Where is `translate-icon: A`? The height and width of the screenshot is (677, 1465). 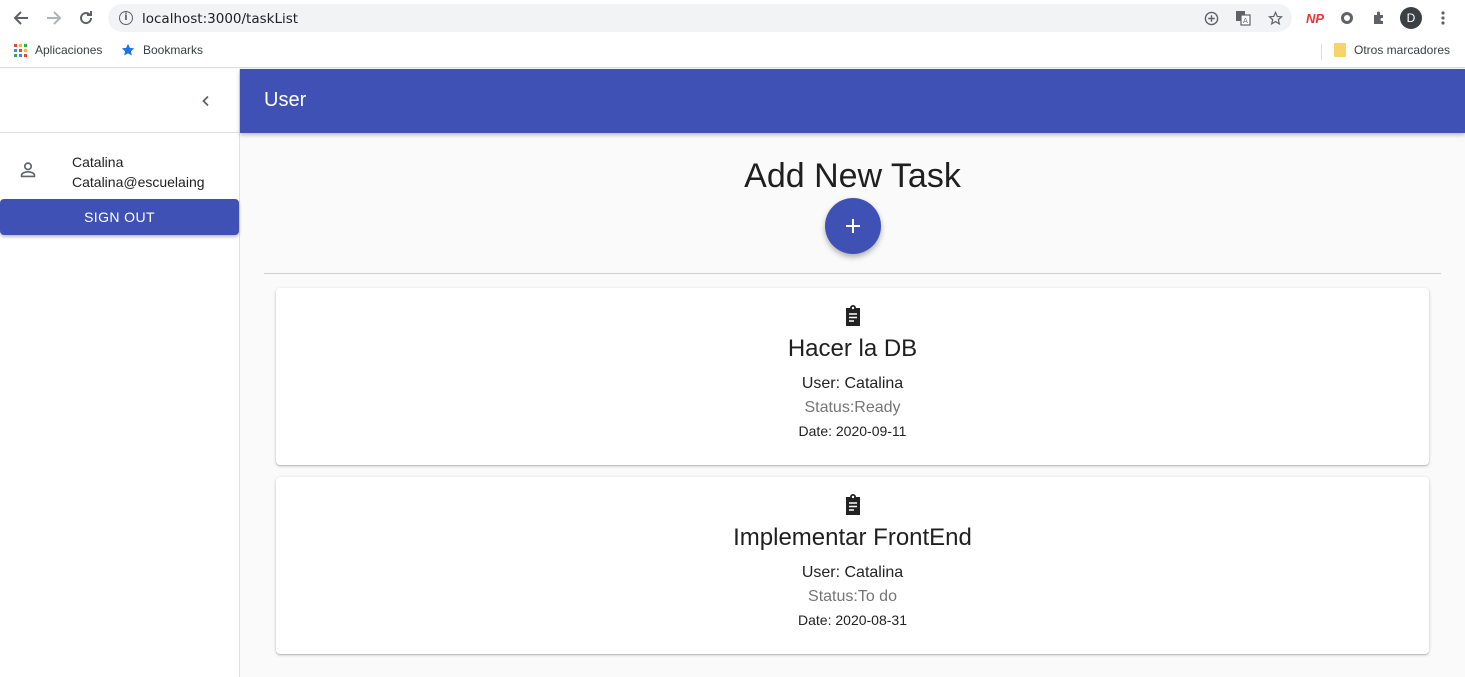 translate-icon: A is located at coordinates (1243, 18).